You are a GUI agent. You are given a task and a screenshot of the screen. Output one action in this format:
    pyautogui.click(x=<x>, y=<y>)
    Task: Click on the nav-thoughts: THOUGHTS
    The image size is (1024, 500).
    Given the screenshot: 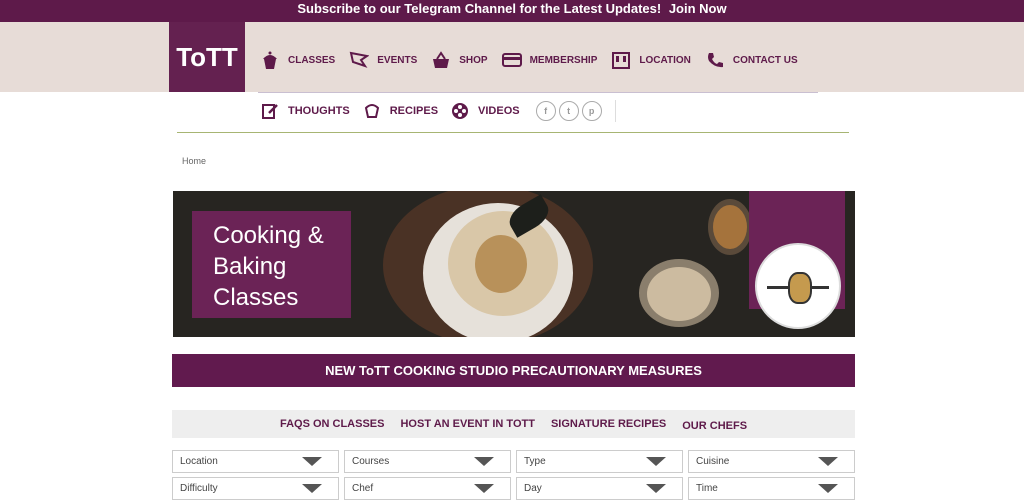 What is the action you would take?
    pyautogui.click(x=305, y=111)
    